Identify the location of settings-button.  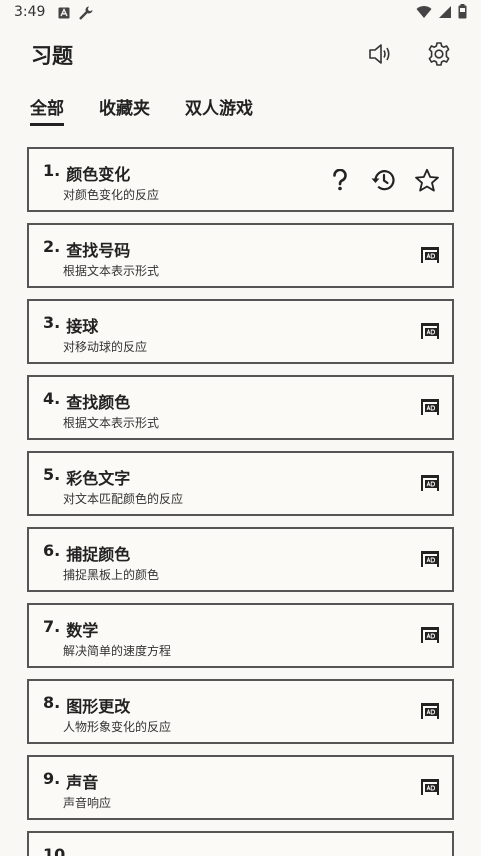
(439, 54).